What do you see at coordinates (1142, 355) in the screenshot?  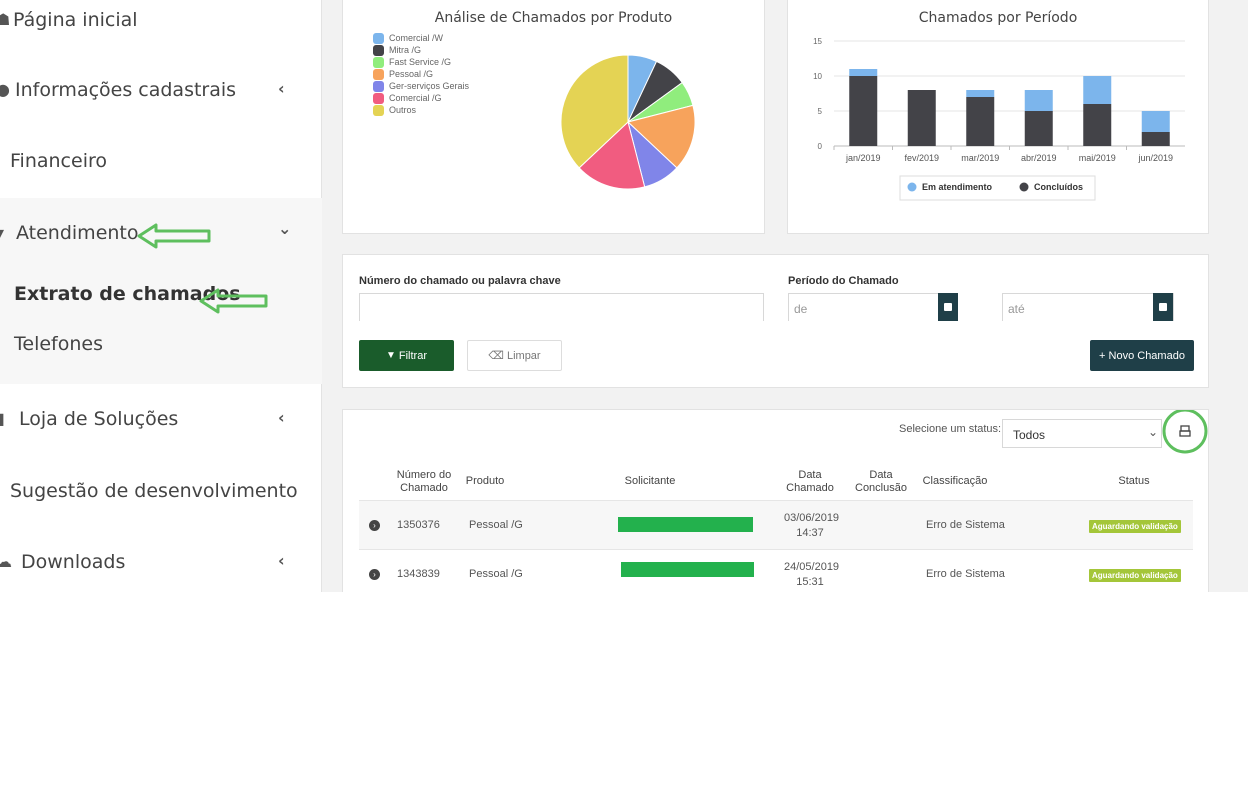 I see `new-ticket-button: + Novo Chamado` at bounding box center [1142, 355].